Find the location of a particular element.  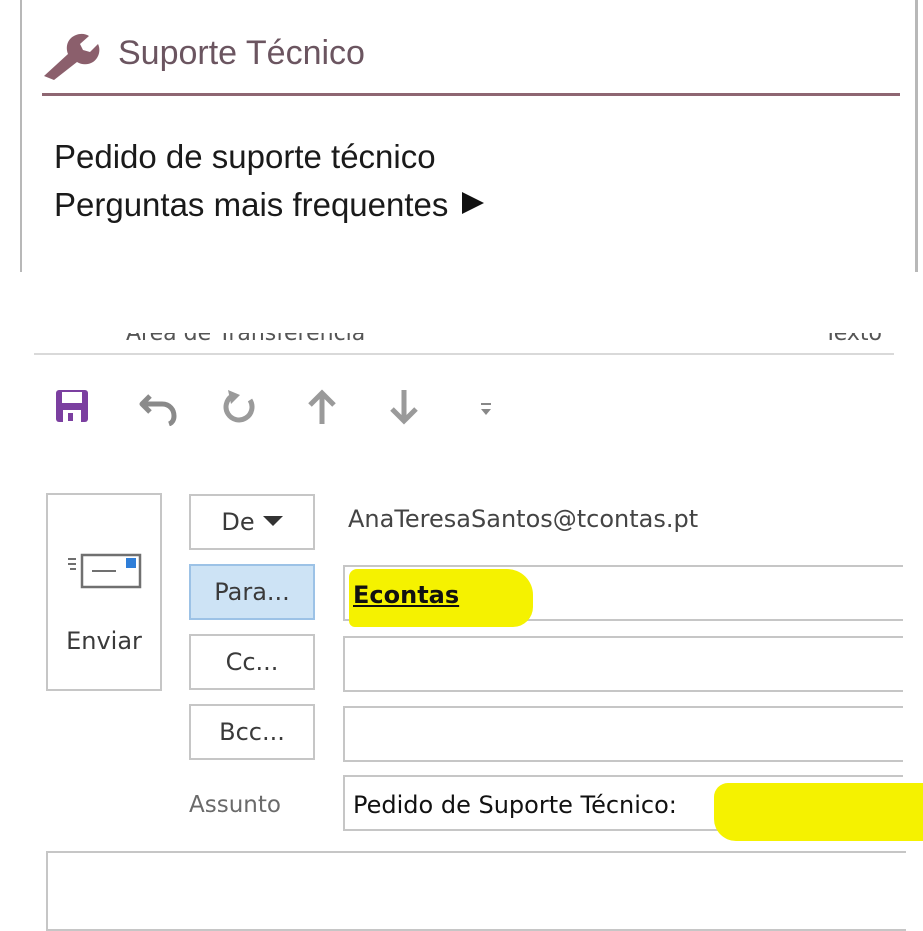

up-arrow-icon is located at coordinates (322, 407).